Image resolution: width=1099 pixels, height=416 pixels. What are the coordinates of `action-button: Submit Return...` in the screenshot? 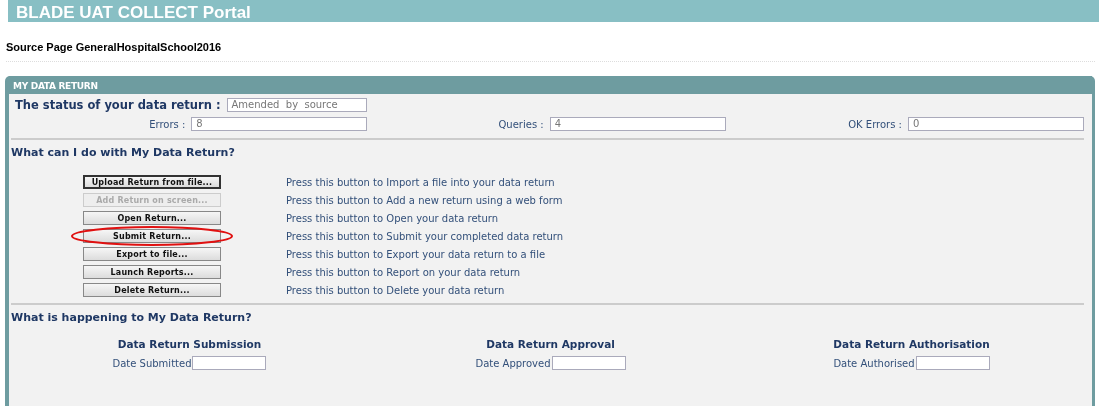 It's located at (152, 236).